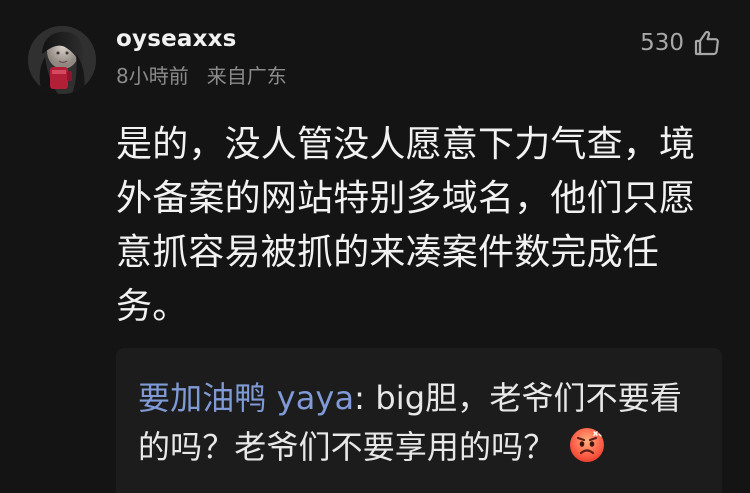 This screenshot has width=750, height=493. Describe the element at coordinates (176, 39) in the screenshot. I see `comment-username: oyseaxxs` at that location.